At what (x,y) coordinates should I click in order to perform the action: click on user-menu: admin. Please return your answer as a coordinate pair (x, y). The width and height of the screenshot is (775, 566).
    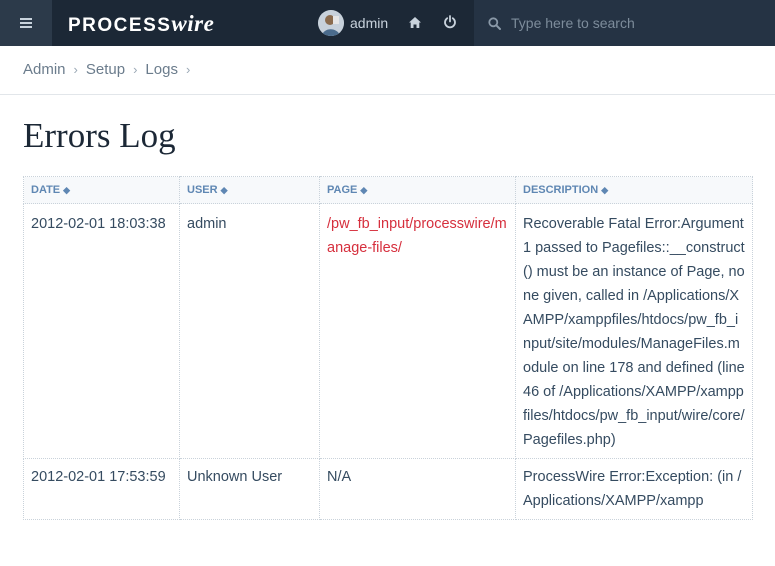
    Looking at the image, I should click on (353, 23).